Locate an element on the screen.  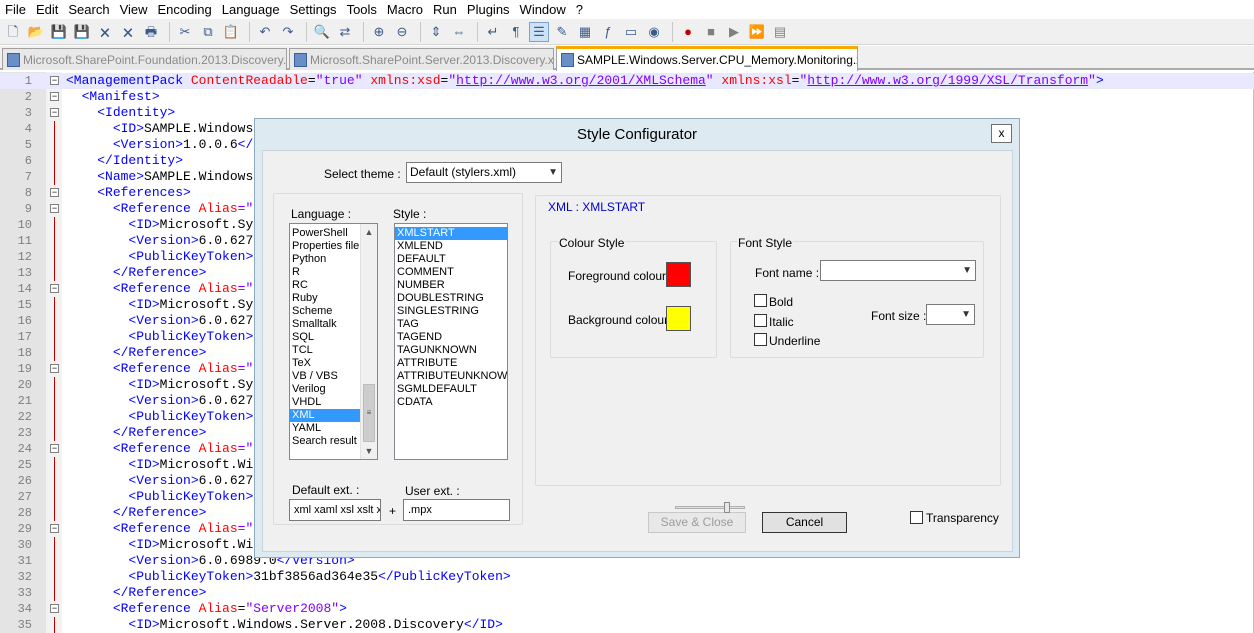
stop-icon: ■ is located at coordinates (711, 32).